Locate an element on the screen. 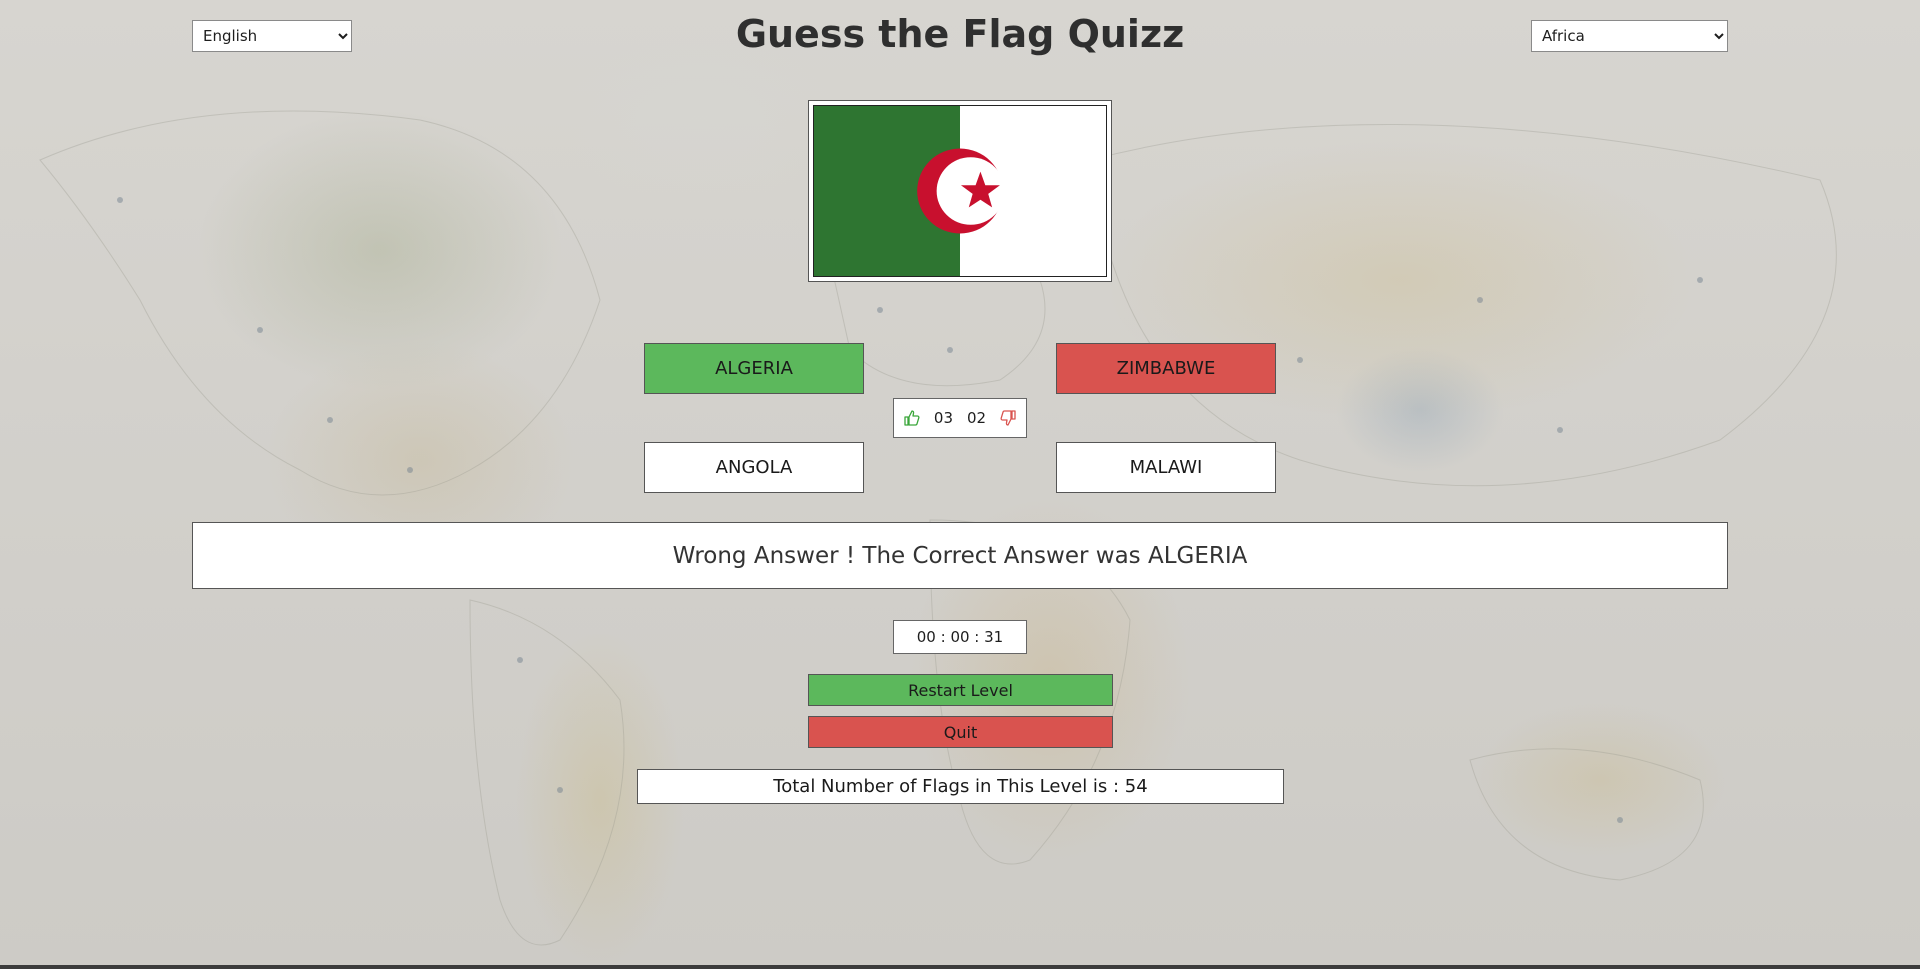 This screenshot has width=1920, height=969. timer-text: 00 : 00 : 31 is located at coordinates (960, 637).